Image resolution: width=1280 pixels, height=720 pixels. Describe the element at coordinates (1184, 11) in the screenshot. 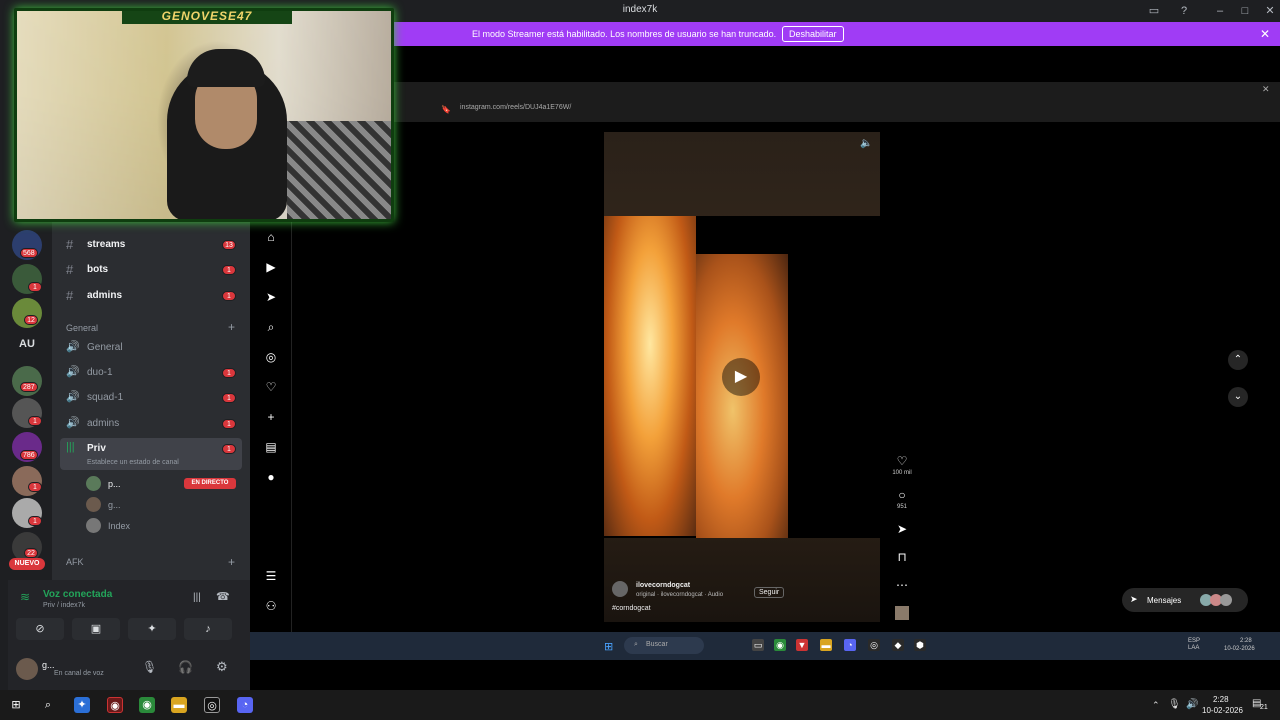

I see `help-icon: ?` at that location.